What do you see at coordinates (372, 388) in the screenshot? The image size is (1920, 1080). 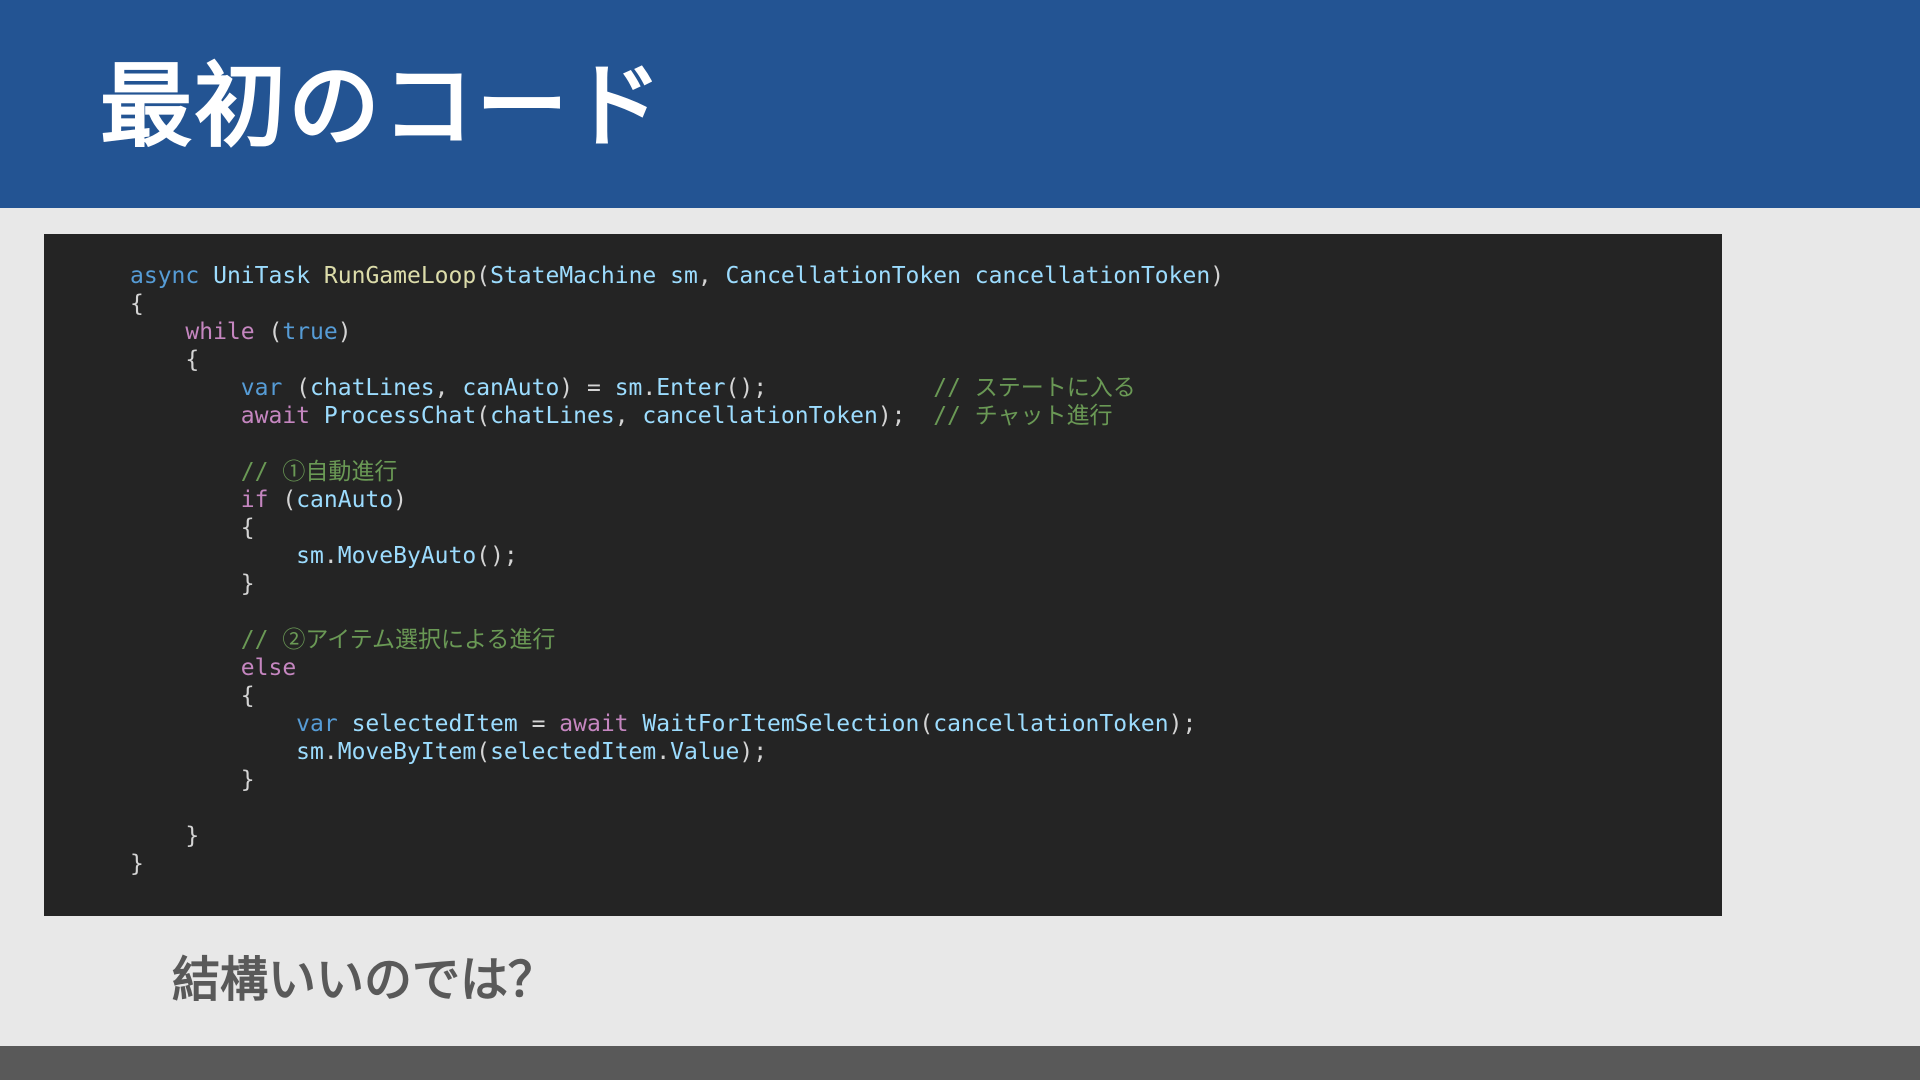 I see `code-token: chatLines` at bounding box center [372, 388].